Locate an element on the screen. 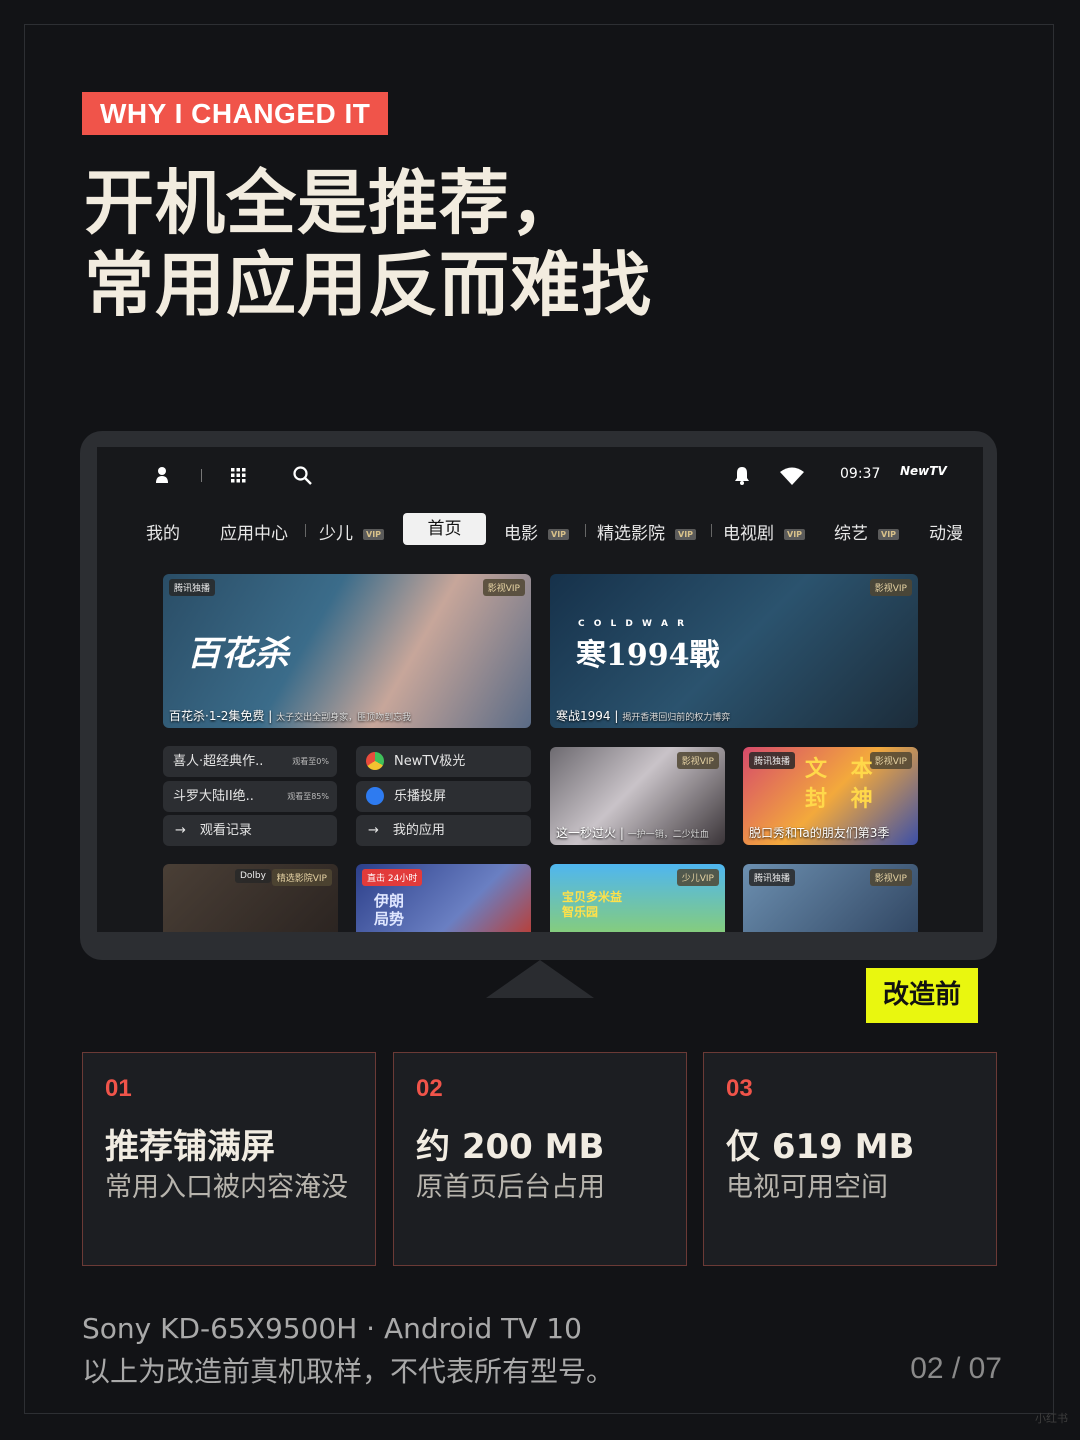 Image resolution: width=1080 pixels, height=1440 pixels. tab-anime: 动漫 is located at coordinates (946, 531).